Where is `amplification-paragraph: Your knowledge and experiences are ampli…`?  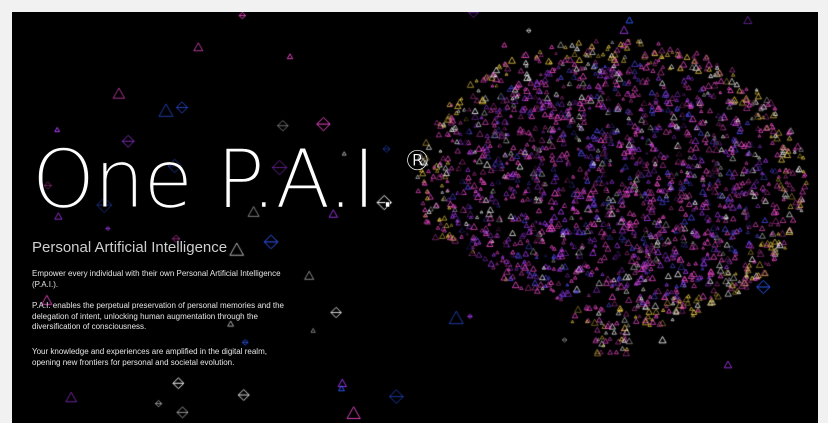 amplification-paragraph: Your knowledge and experiences are ampli… is located at coordinates (149, 357).